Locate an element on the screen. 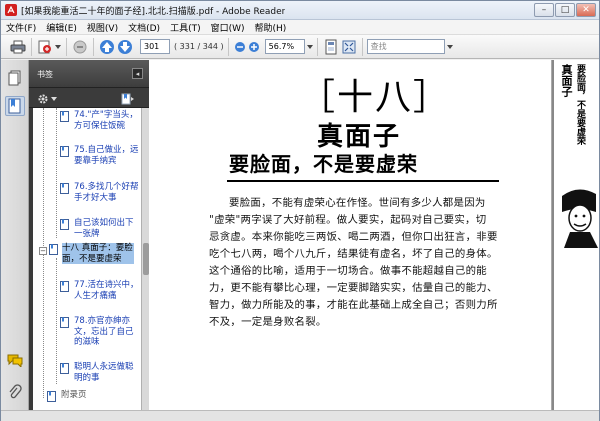 The image size is (600, 421). menu-document: 文档(D) is located at coordinates (144, 27).